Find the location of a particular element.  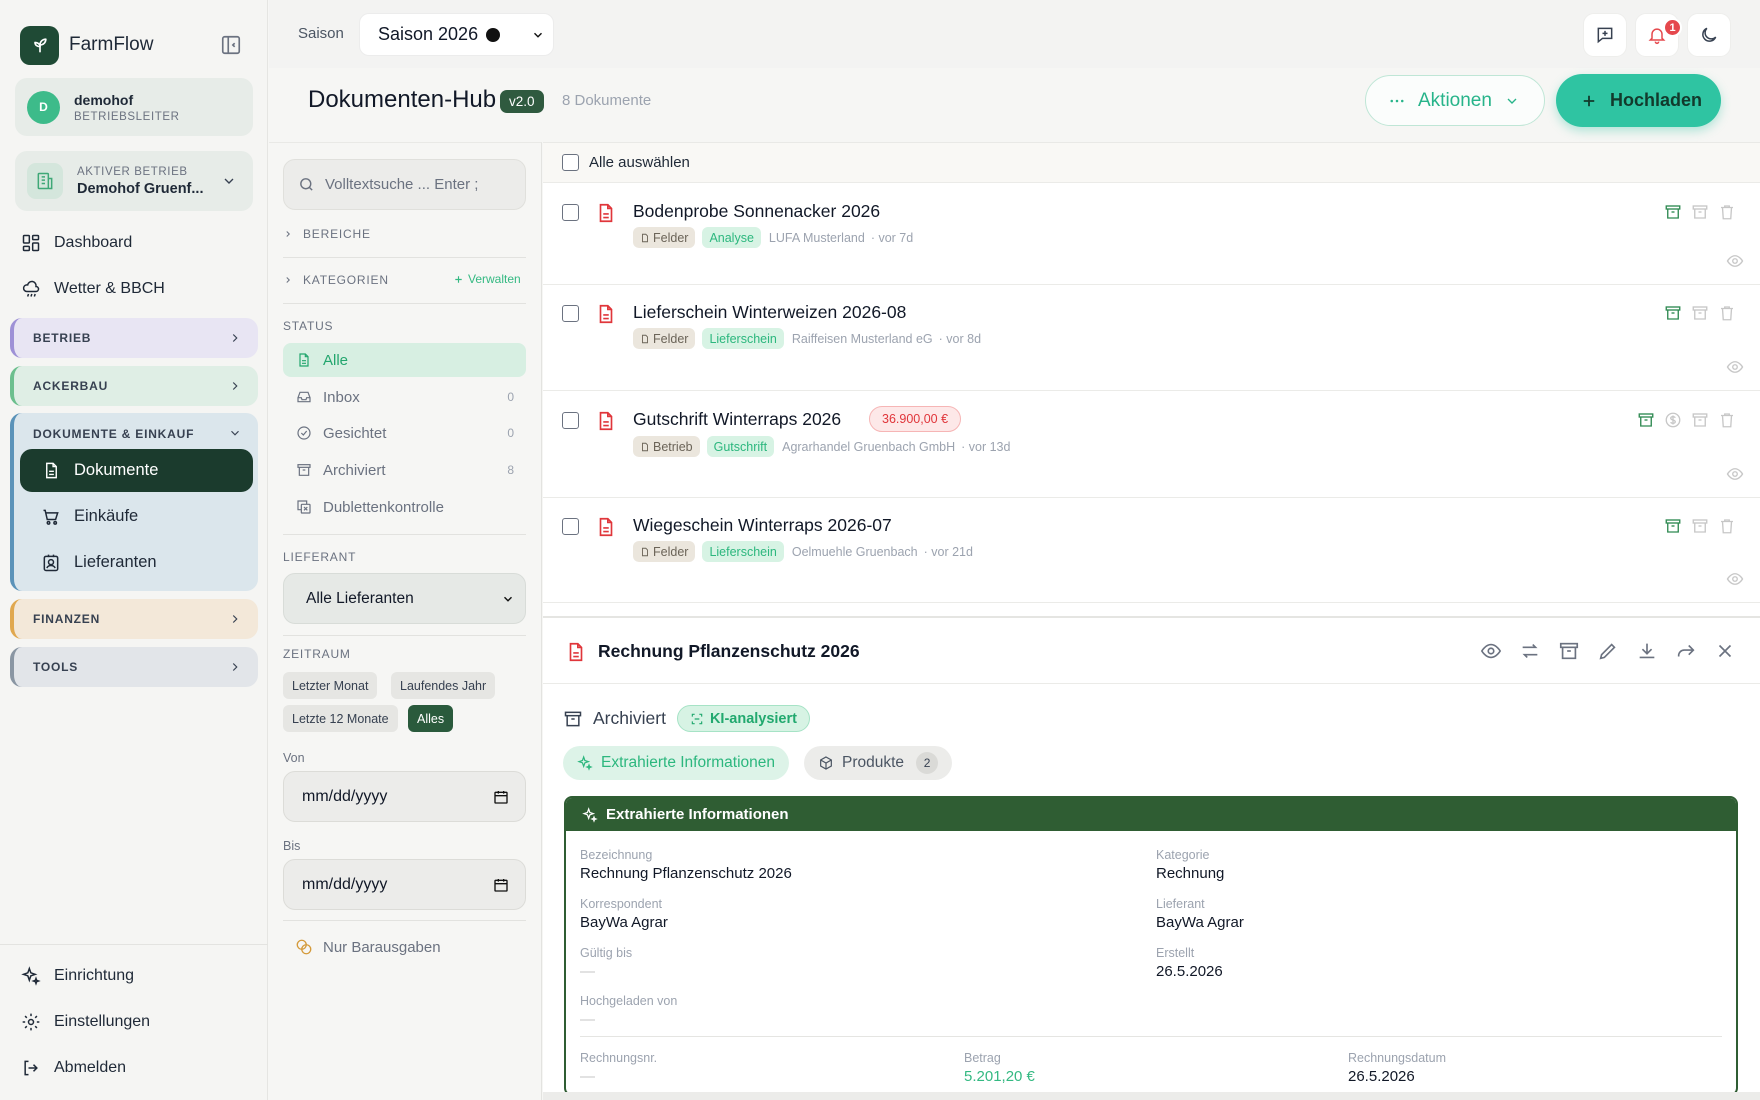

search-input is located at coordinates (410, 184).